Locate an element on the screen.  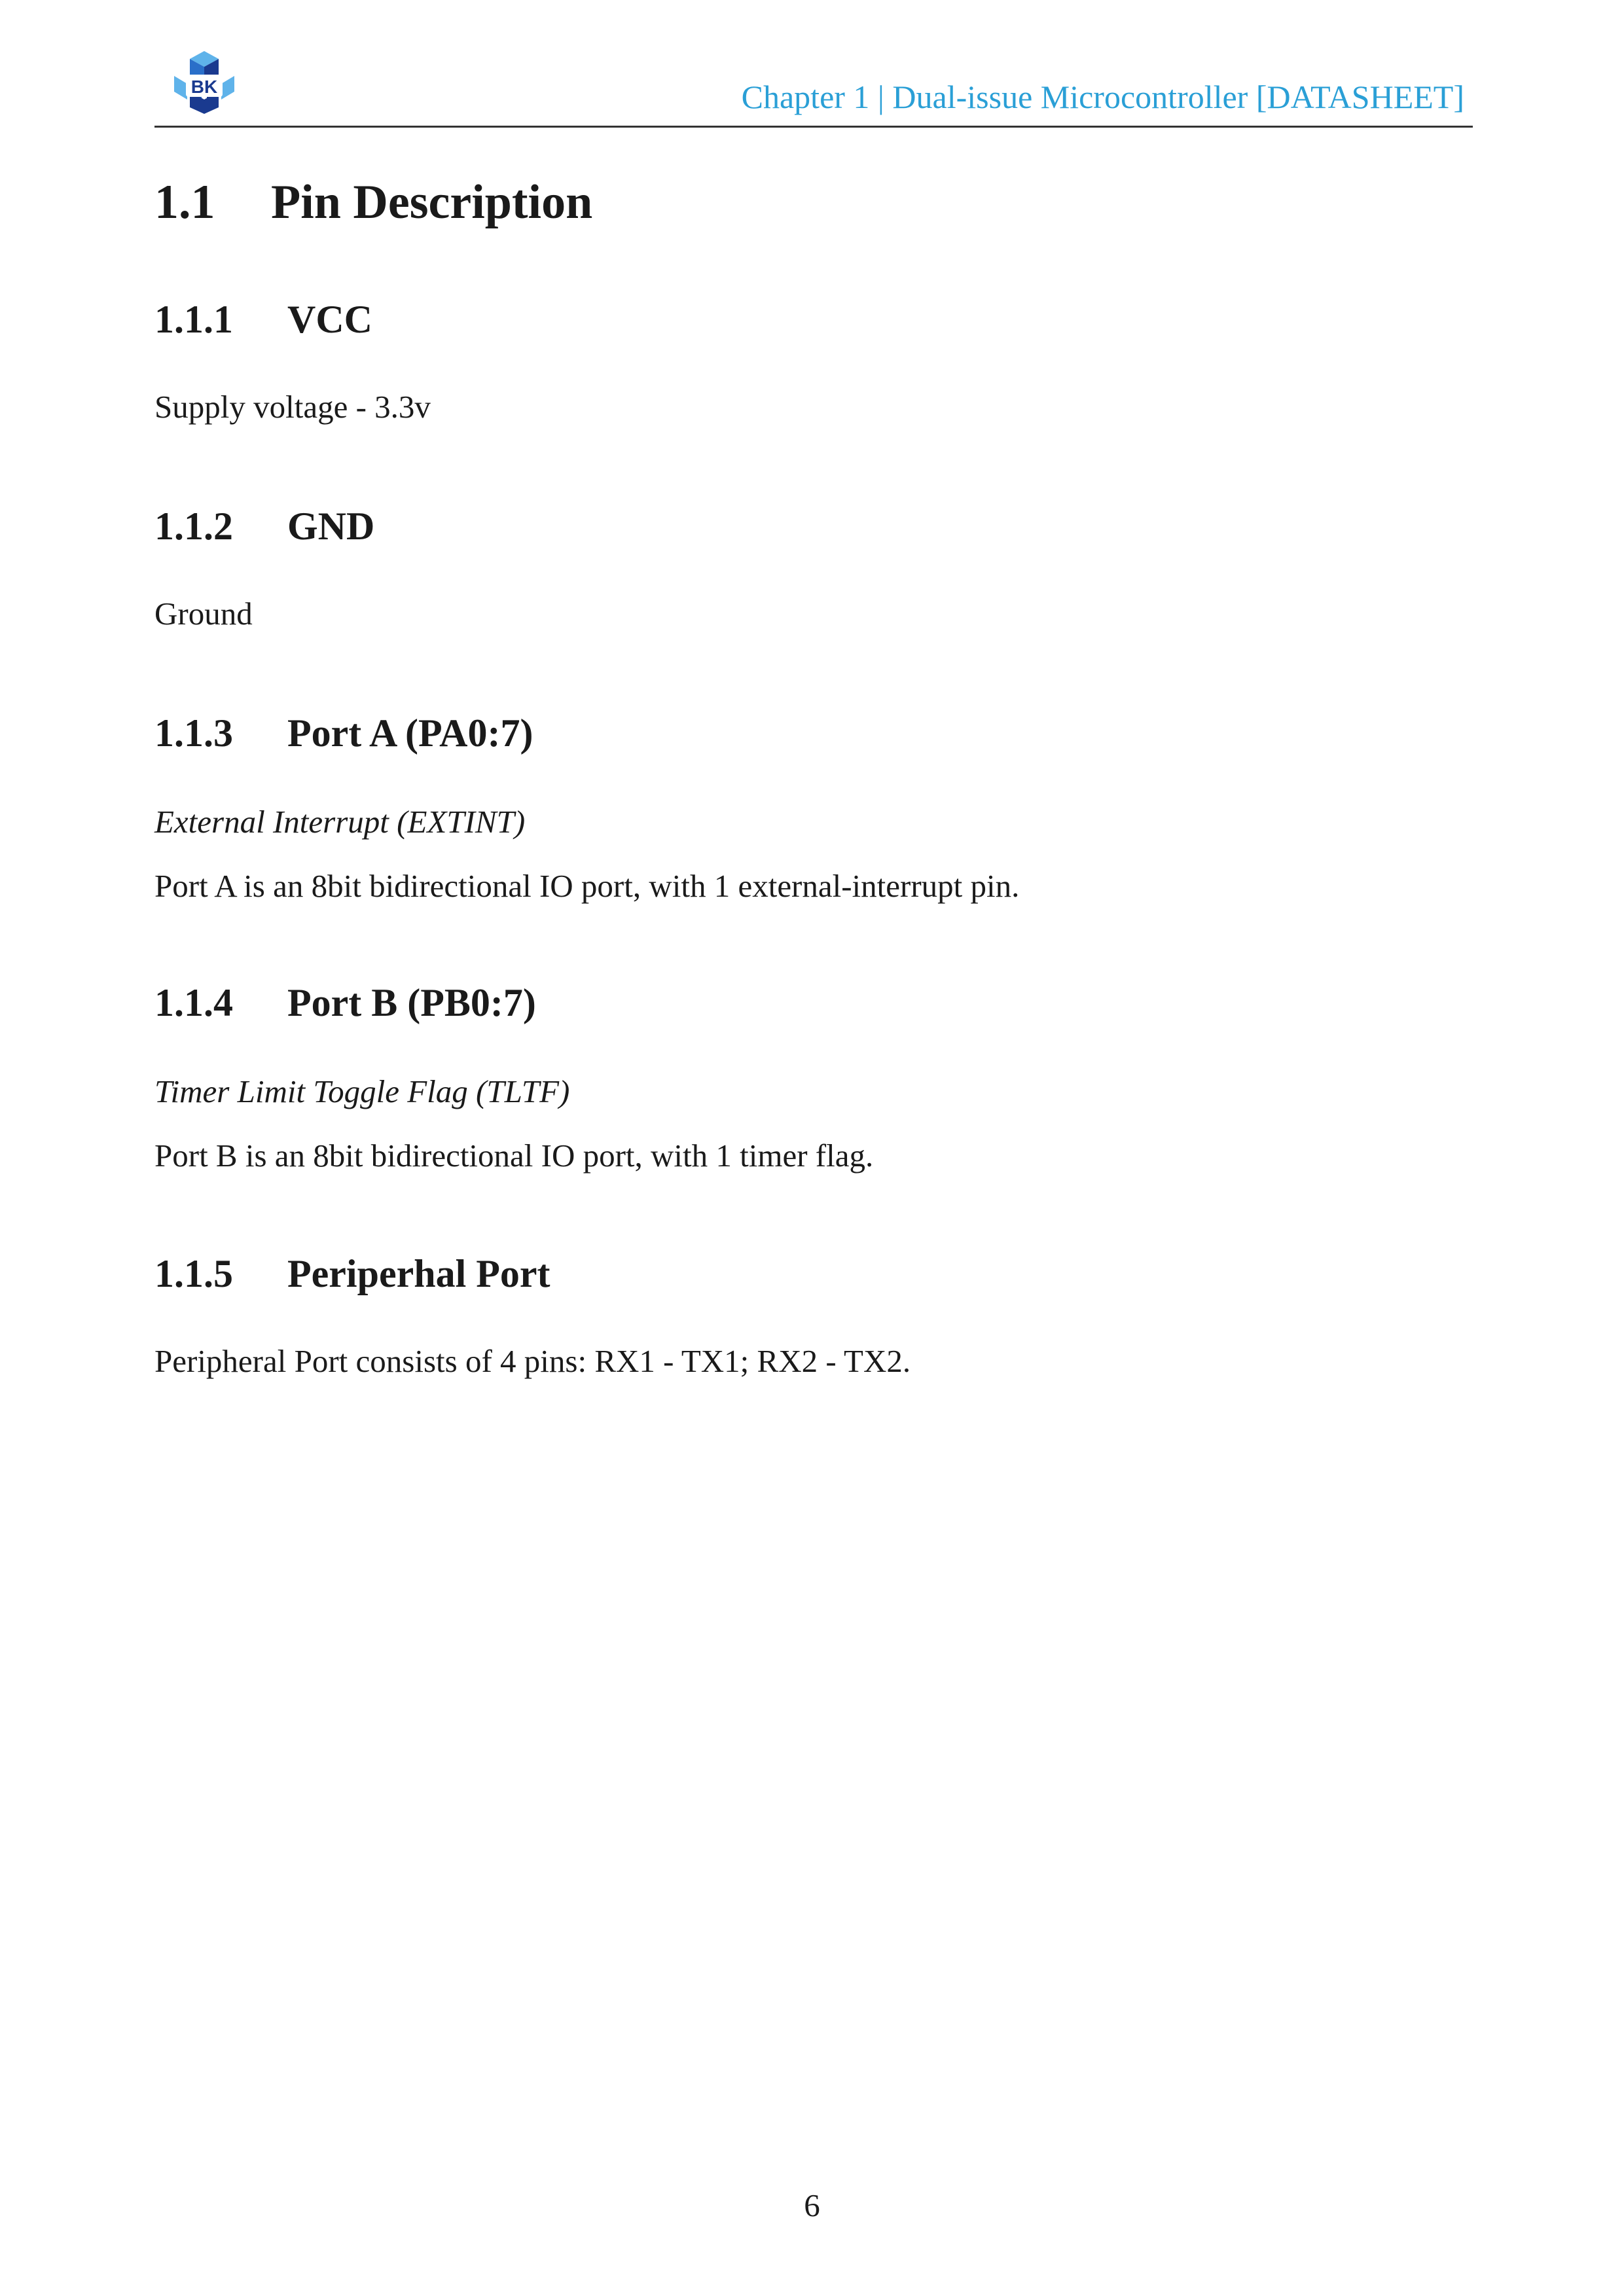
section-number: 1.1 is located at coordinates (184, 202).